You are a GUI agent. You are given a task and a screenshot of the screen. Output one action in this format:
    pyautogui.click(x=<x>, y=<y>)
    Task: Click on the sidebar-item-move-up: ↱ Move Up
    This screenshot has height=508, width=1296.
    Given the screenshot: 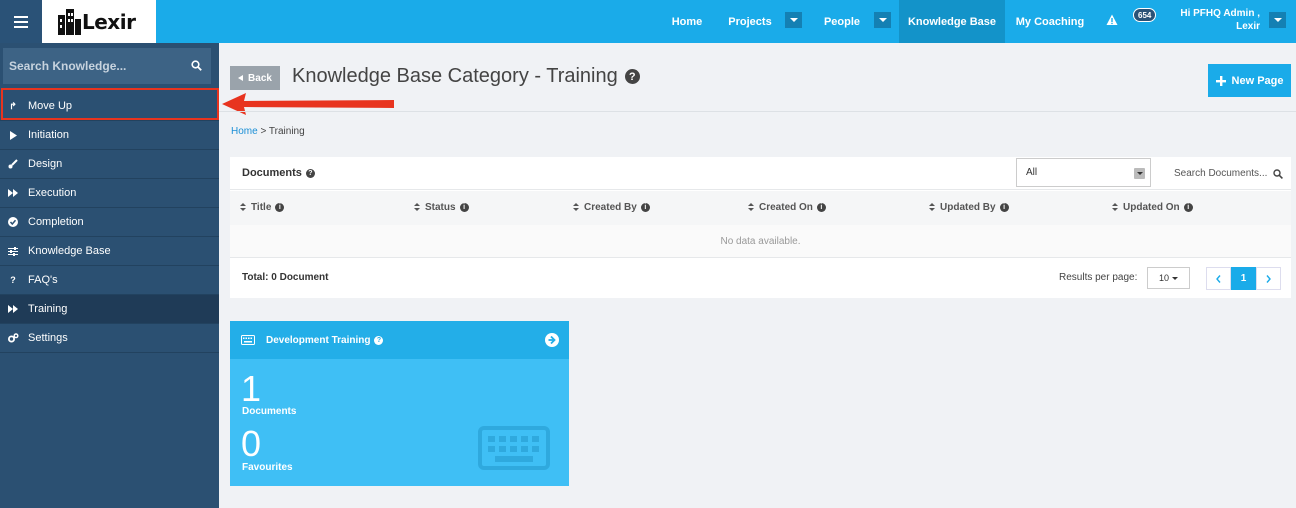 What is the action you would take?
    pyautogui.click(x=109, y=106)
    